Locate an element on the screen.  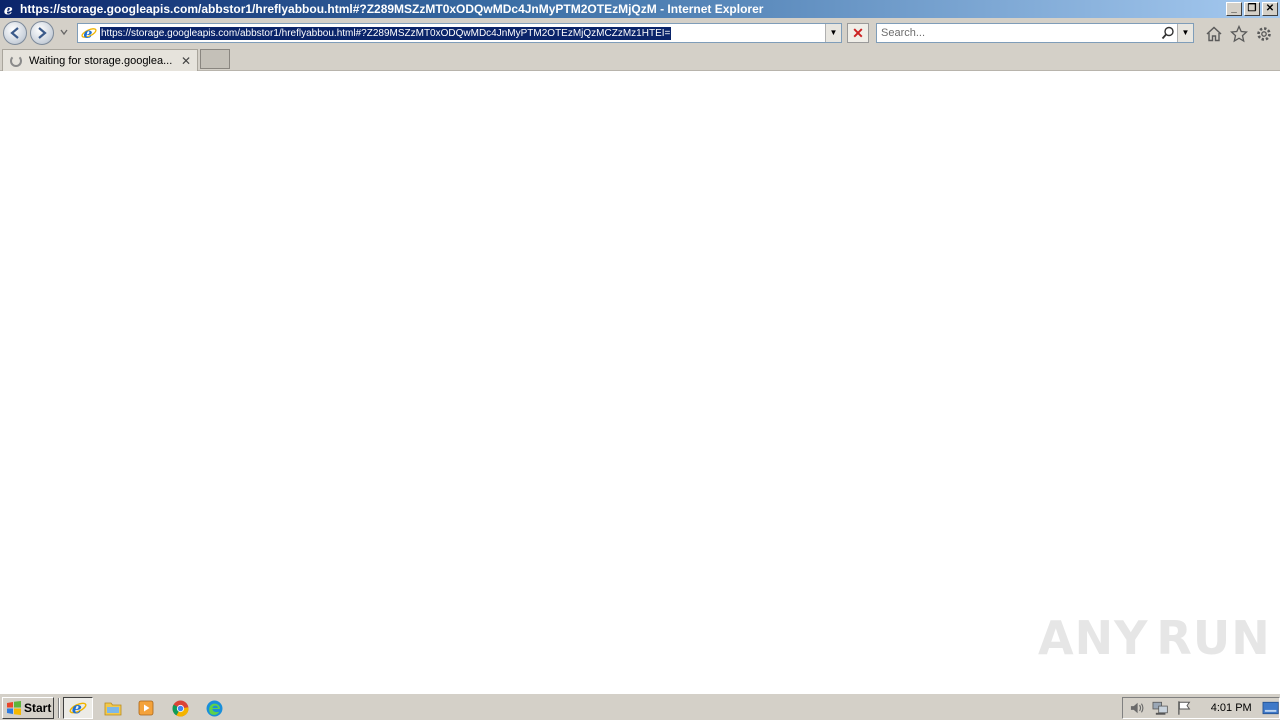
ie-page-icon: e is located at coordinates (89, 33).